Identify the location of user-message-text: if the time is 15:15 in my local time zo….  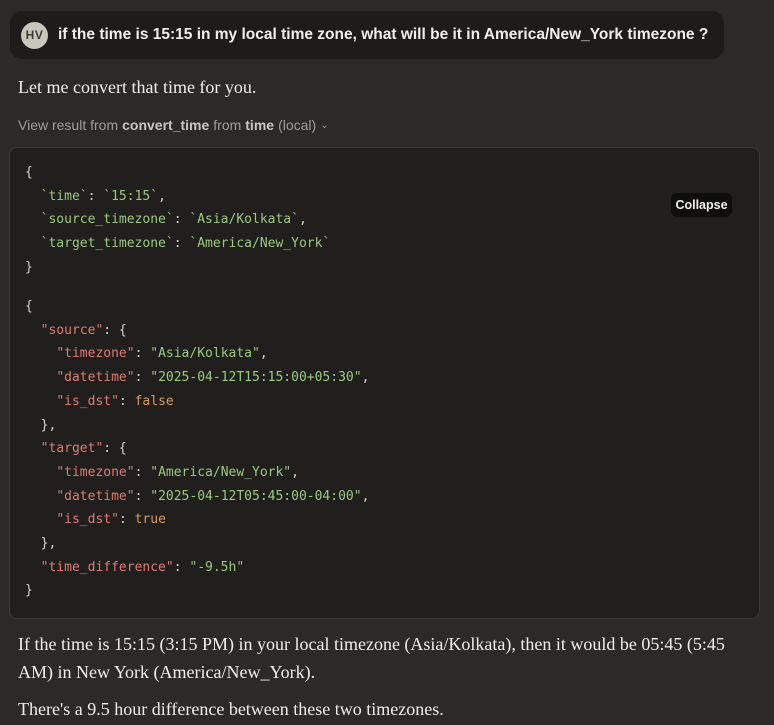
(383, 34).